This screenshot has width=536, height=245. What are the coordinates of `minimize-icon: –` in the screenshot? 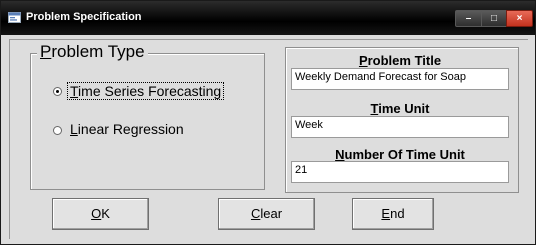 It's located at (468, 18).